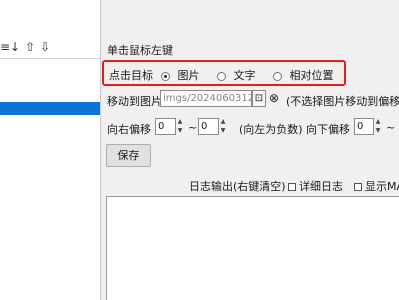 The width and height of the screenshot is (399, 300). Describe the element at coordinates (223, 126) in the screenshot. I see `right-offset-to-stepper: ▲ ▼` at that location.